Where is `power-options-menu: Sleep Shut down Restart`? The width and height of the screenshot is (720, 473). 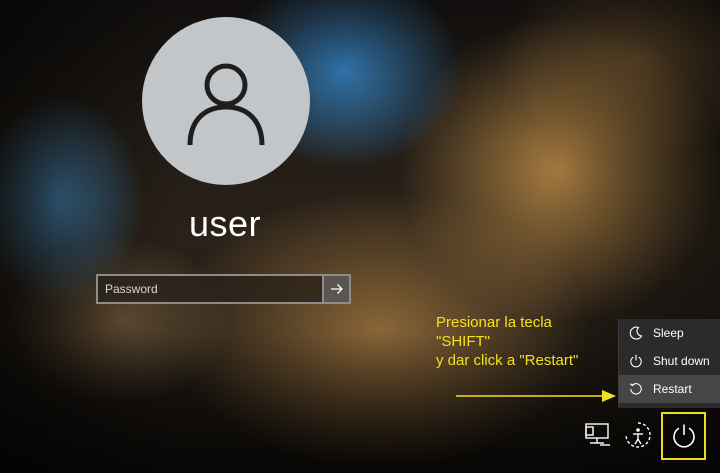
power-options-menu: Sleep Shut down Restart is located at coordinates (669, 363).